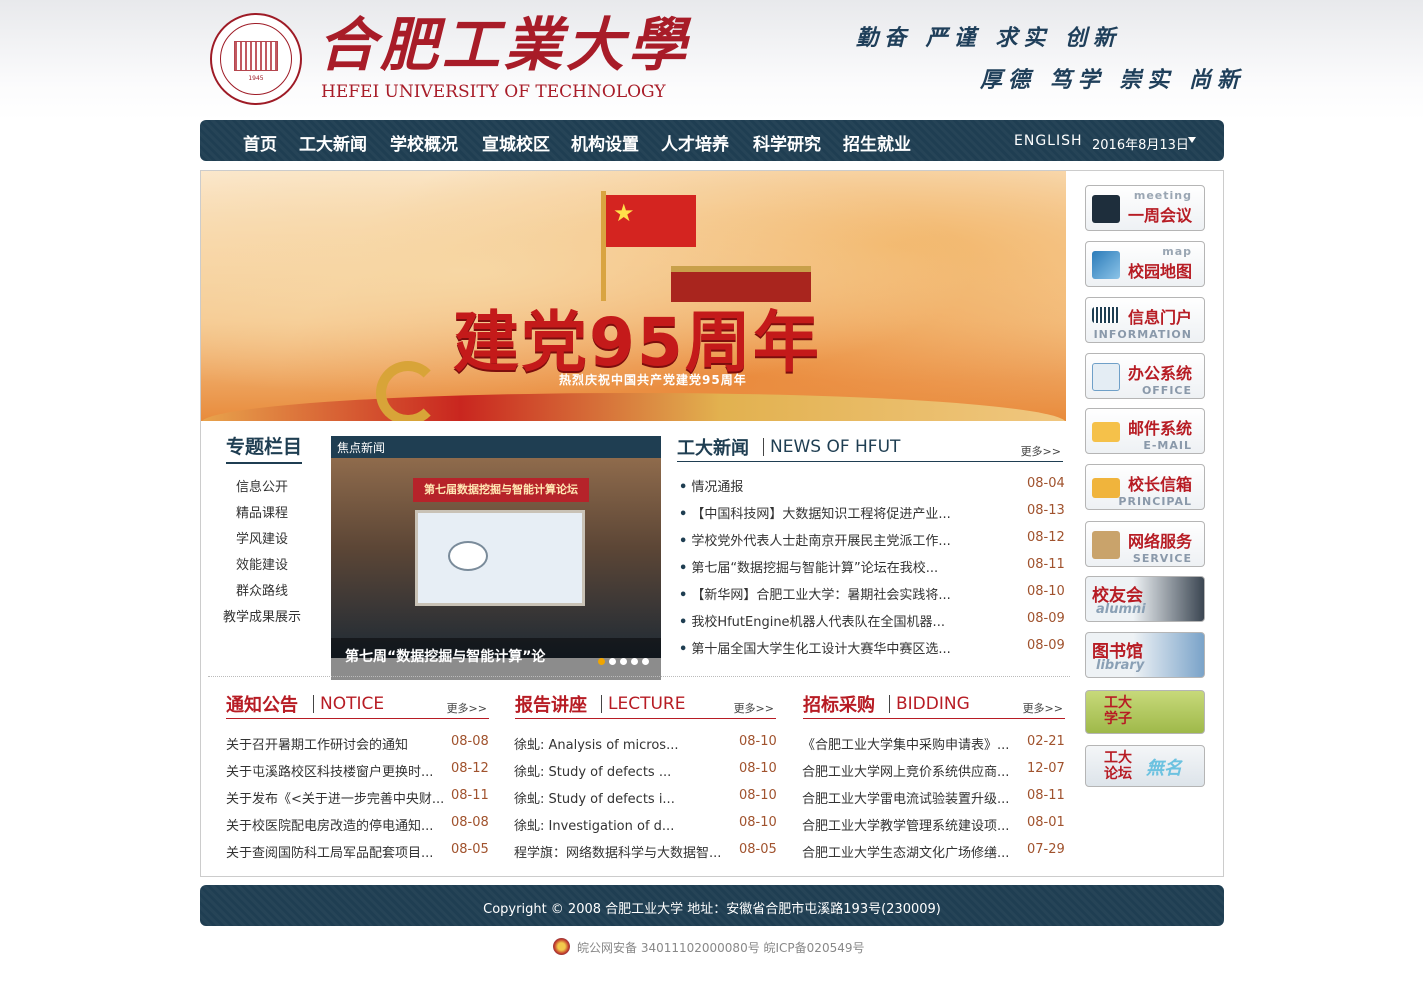 The image size is (1423, 983). I want to click on special-item: 学风建设, so click(262, 537).